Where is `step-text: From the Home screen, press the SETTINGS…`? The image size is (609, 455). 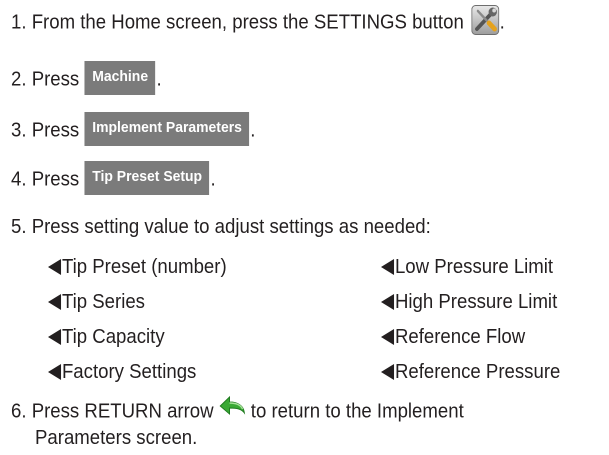 step-text: From the Home screen, press the SETTINGS… is located at coordinates (247, 22).